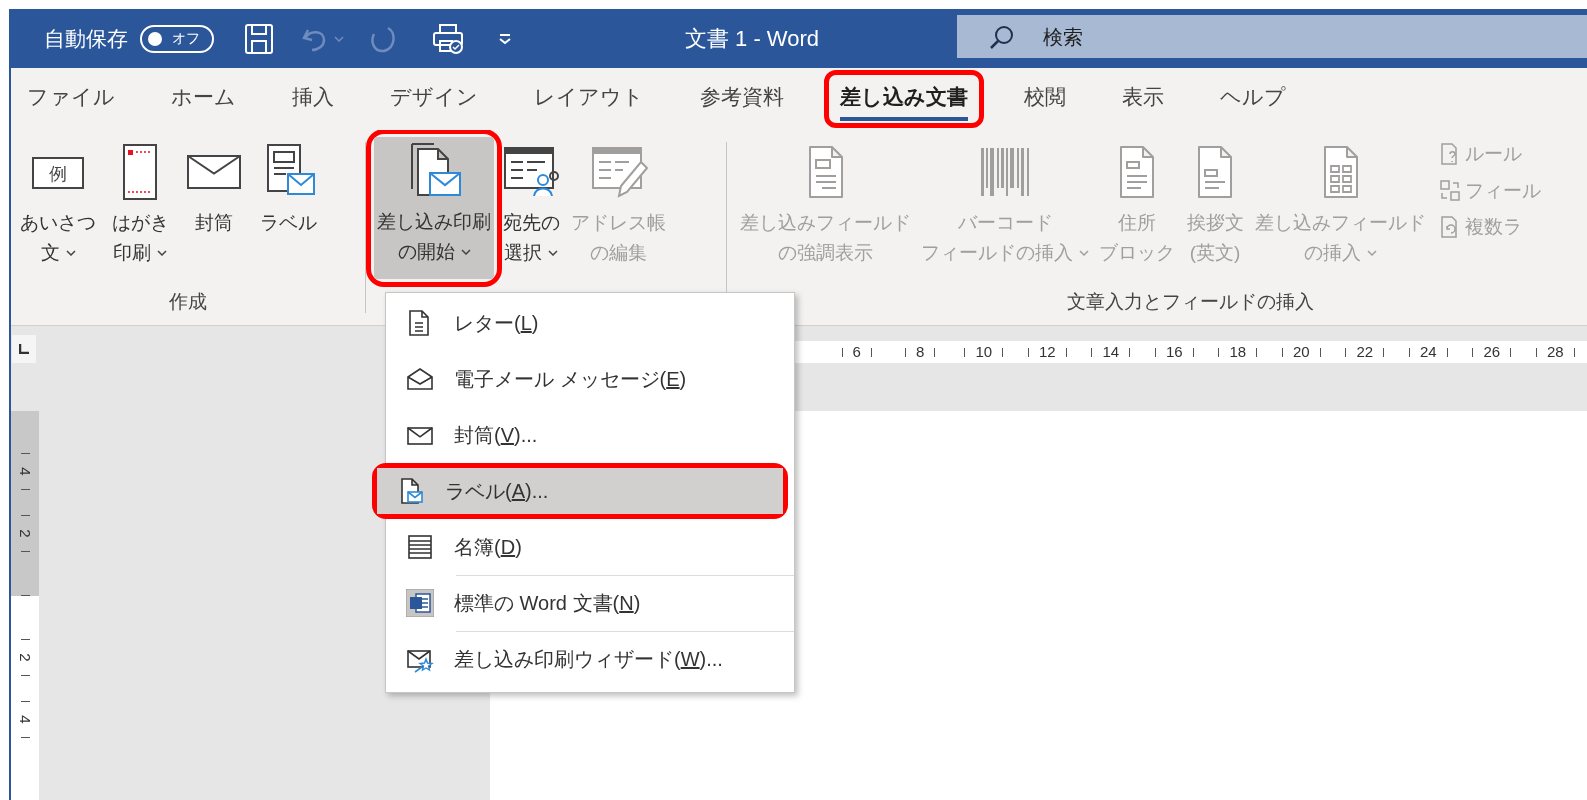  I want to click on ruler-number: 10, so click(984, 351).